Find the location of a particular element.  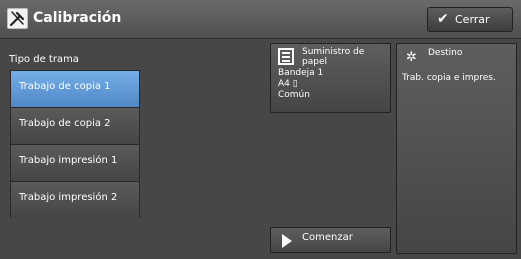

close-button-label: Cerrar is located at coordinates (472, 19).